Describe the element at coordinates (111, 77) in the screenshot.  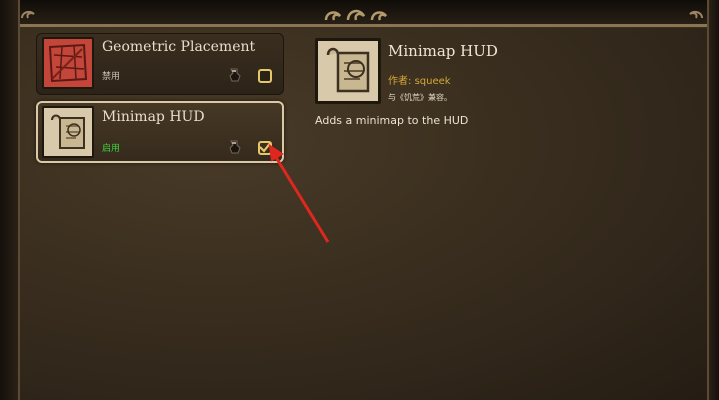
I see `mod-status: 禁用` at that location.